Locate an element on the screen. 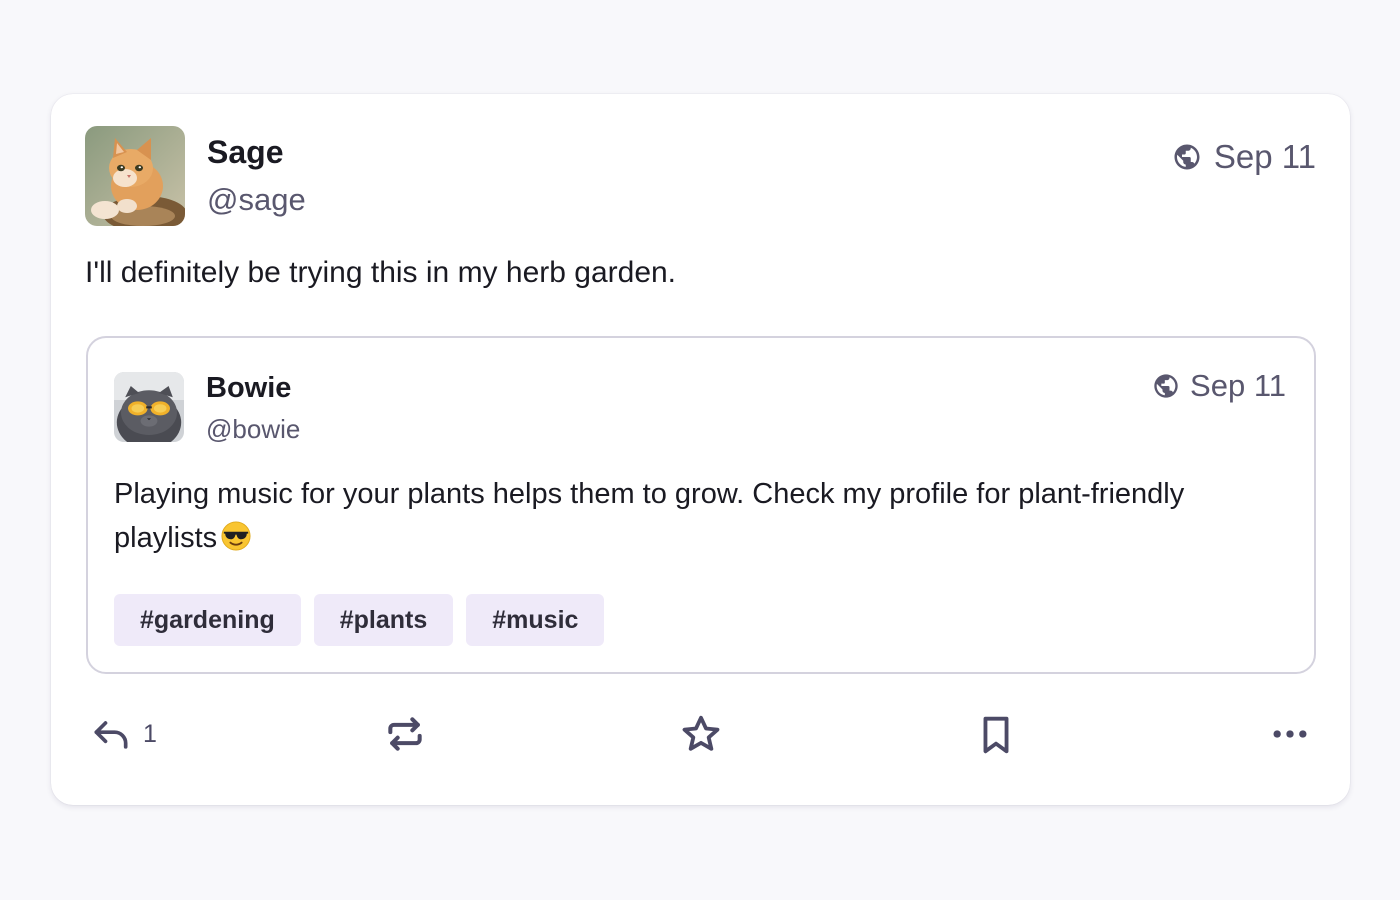 The image size is (1400, 900). boost-icon is located at coordinates (405, 734).